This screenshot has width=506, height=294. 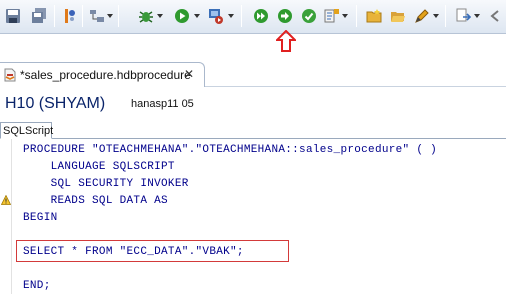 I want to click on tree-hierarchy-icon, so click(x=97, y=16).